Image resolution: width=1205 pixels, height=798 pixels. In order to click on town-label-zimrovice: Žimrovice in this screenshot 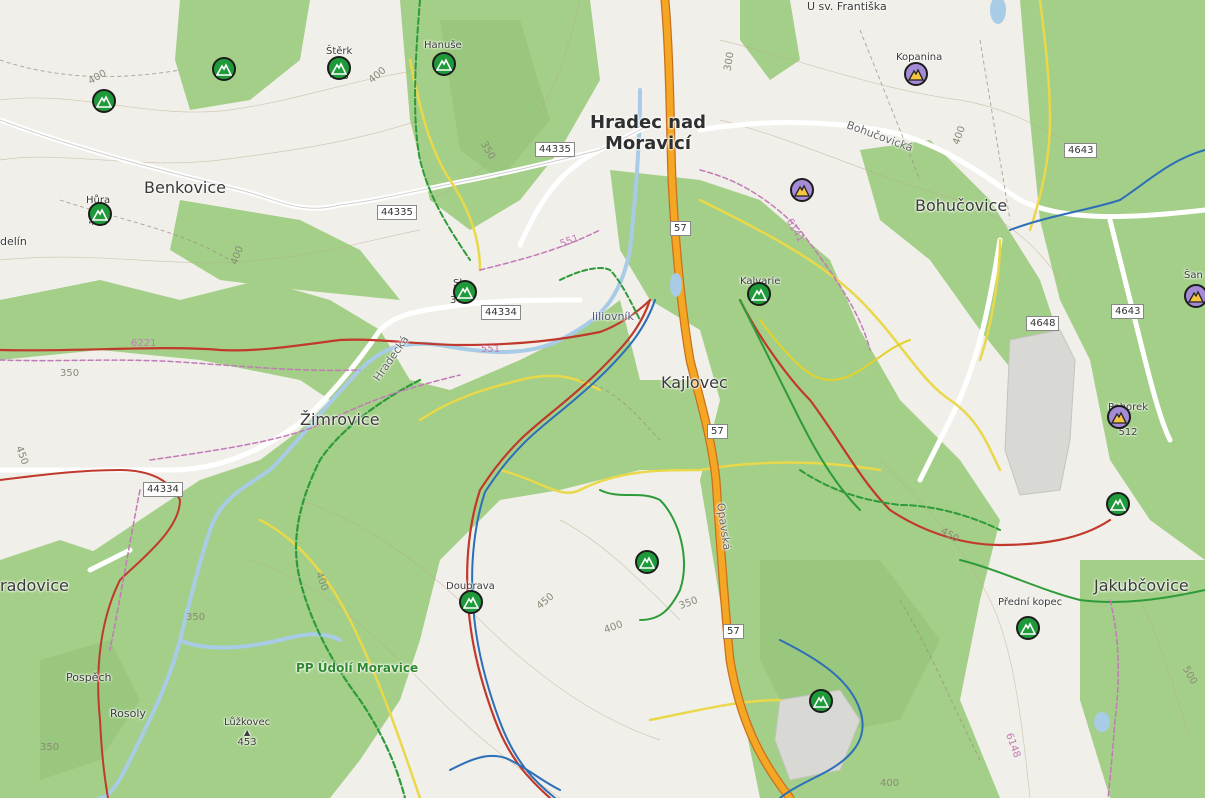, I will do `click(340, 419)`.